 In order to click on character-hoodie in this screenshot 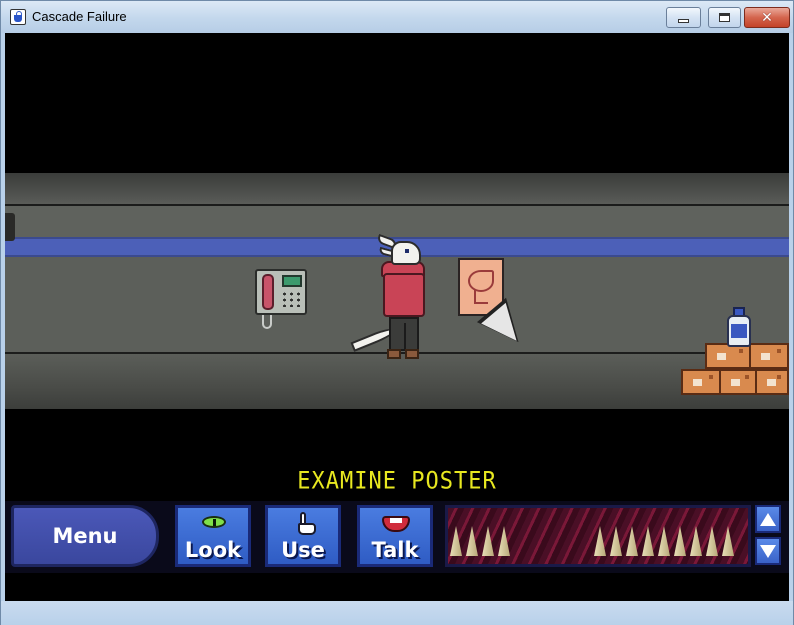, I will do `click(404, 295)`.